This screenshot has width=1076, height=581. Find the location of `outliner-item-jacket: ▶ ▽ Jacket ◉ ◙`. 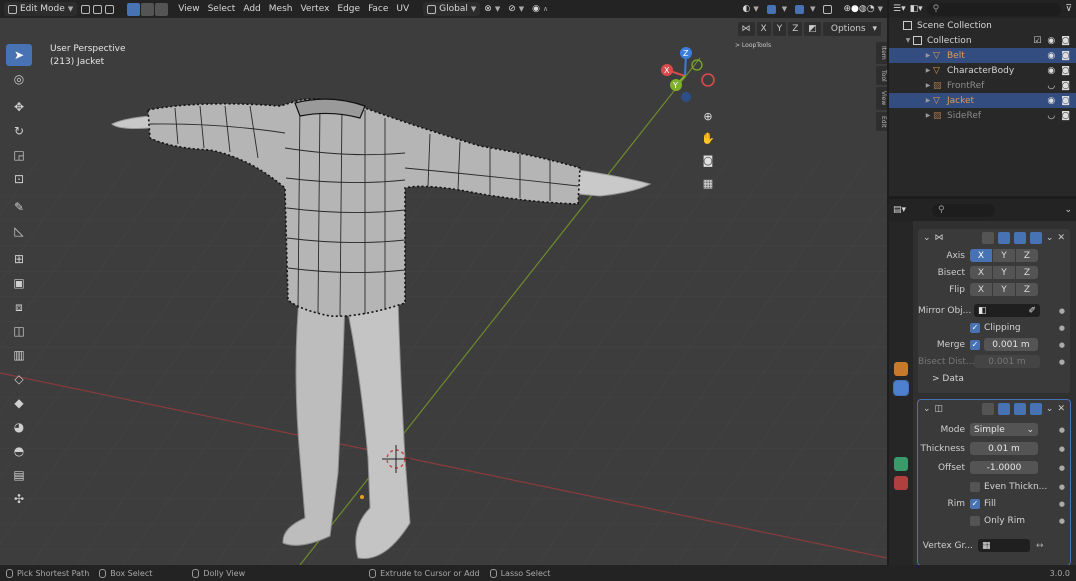

outliner-item-jacket: ▶ ▽ Jacket ◉ ◙ is located at coordinates (982, 100).